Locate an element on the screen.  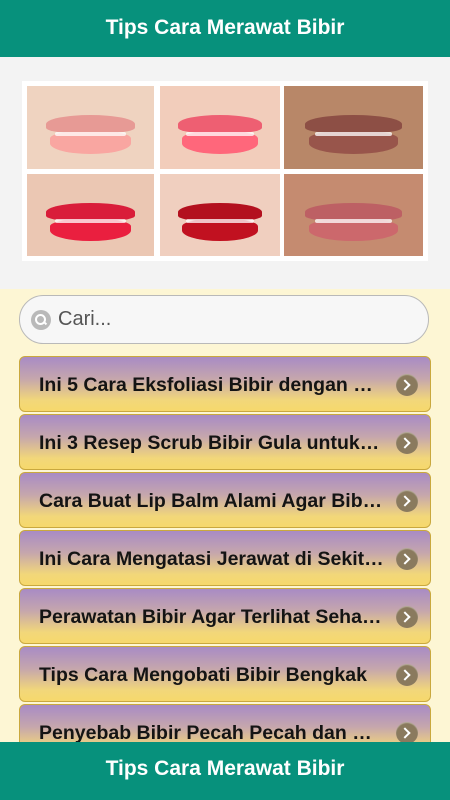
search-input is located at coordinates (233, 319).